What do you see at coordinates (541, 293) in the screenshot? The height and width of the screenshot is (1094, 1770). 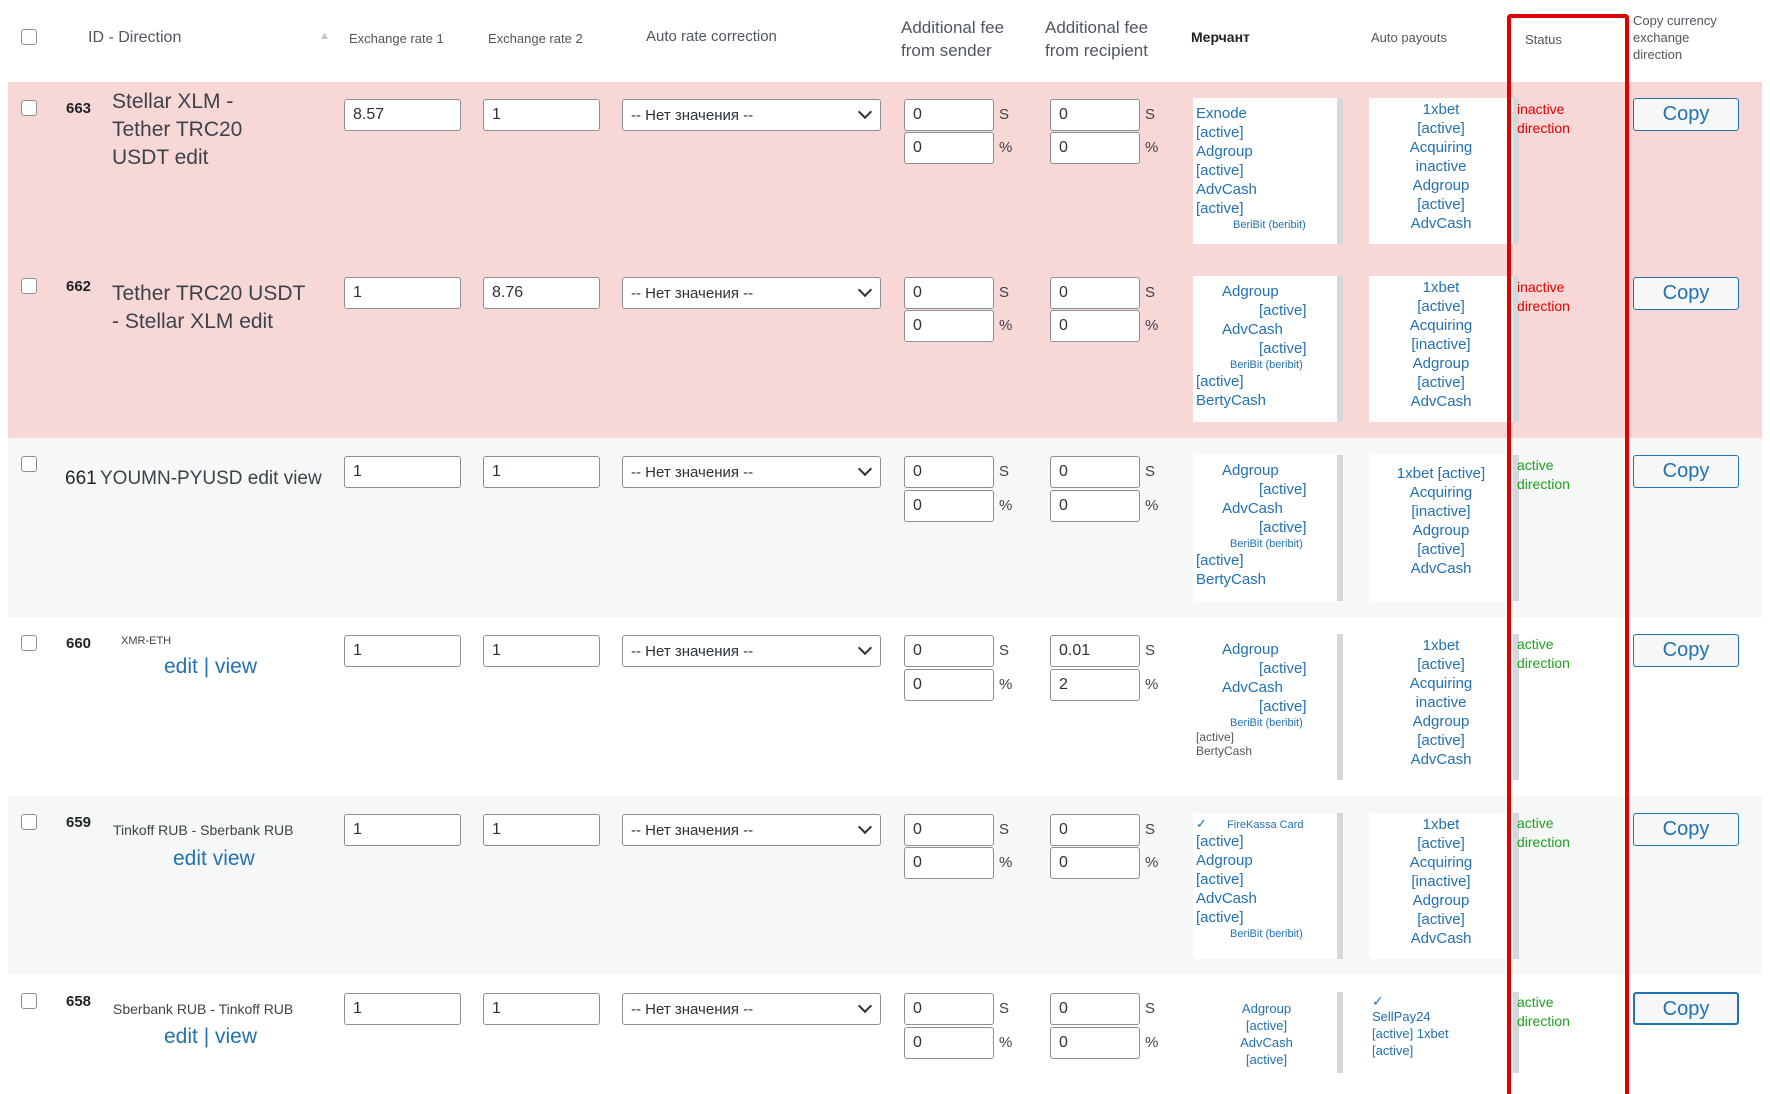 I see `exchange-rate-2-input: 8.76` at bounding box center [541, 293].